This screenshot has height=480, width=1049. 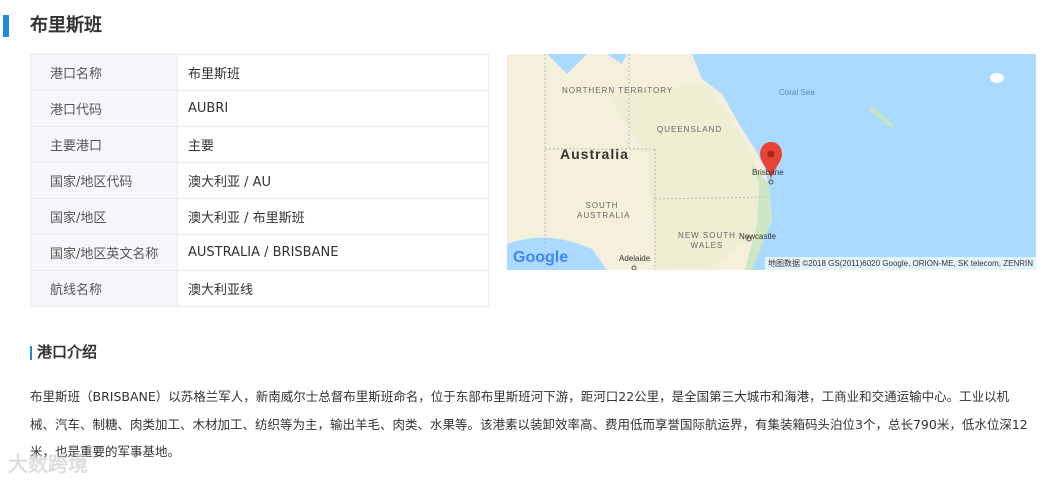 What do you see at coordinates (104, 108) in the screenshot?
I see `row-label: 港口代码` at bounding box center [104, 108].